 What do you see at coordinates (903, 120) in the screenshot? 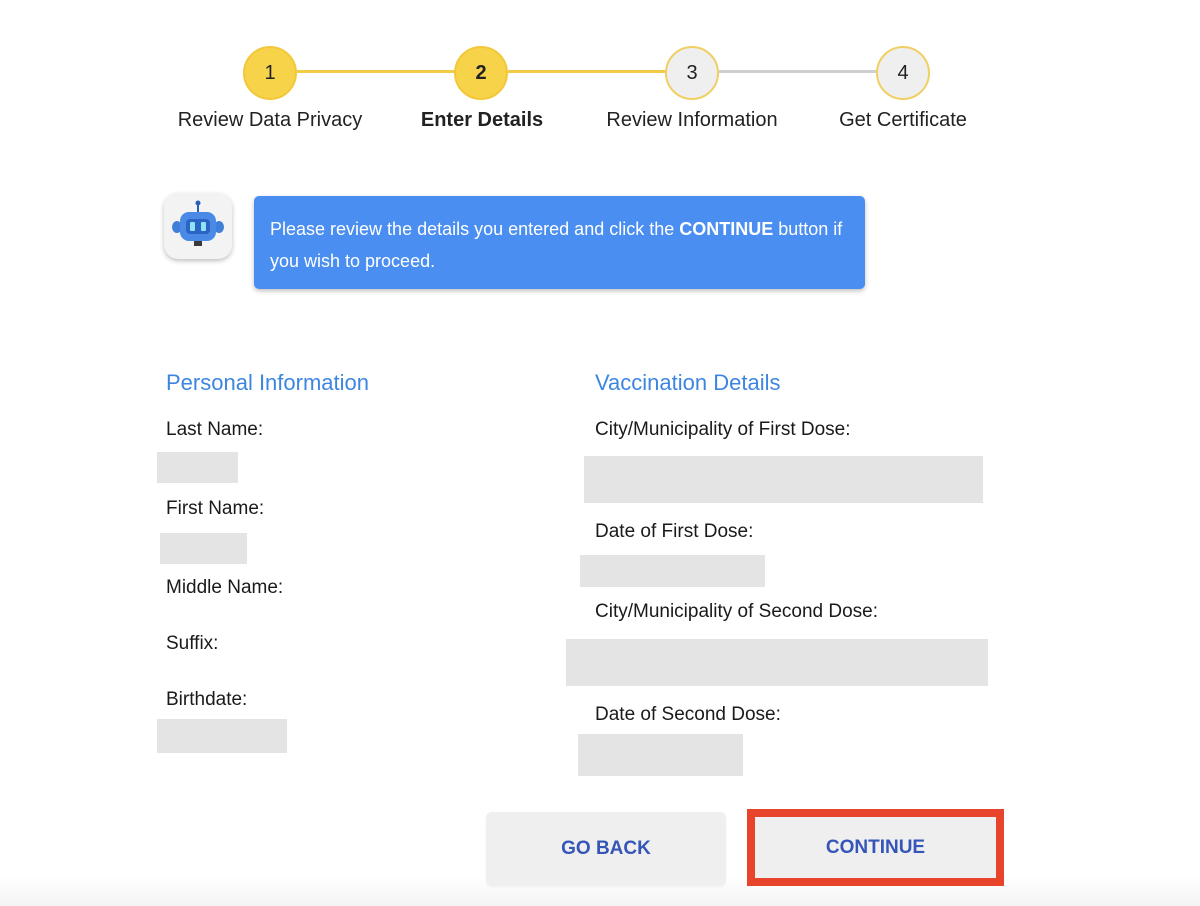
I see `step-4-label: Get Certificate` at bounding box center [903, 120].